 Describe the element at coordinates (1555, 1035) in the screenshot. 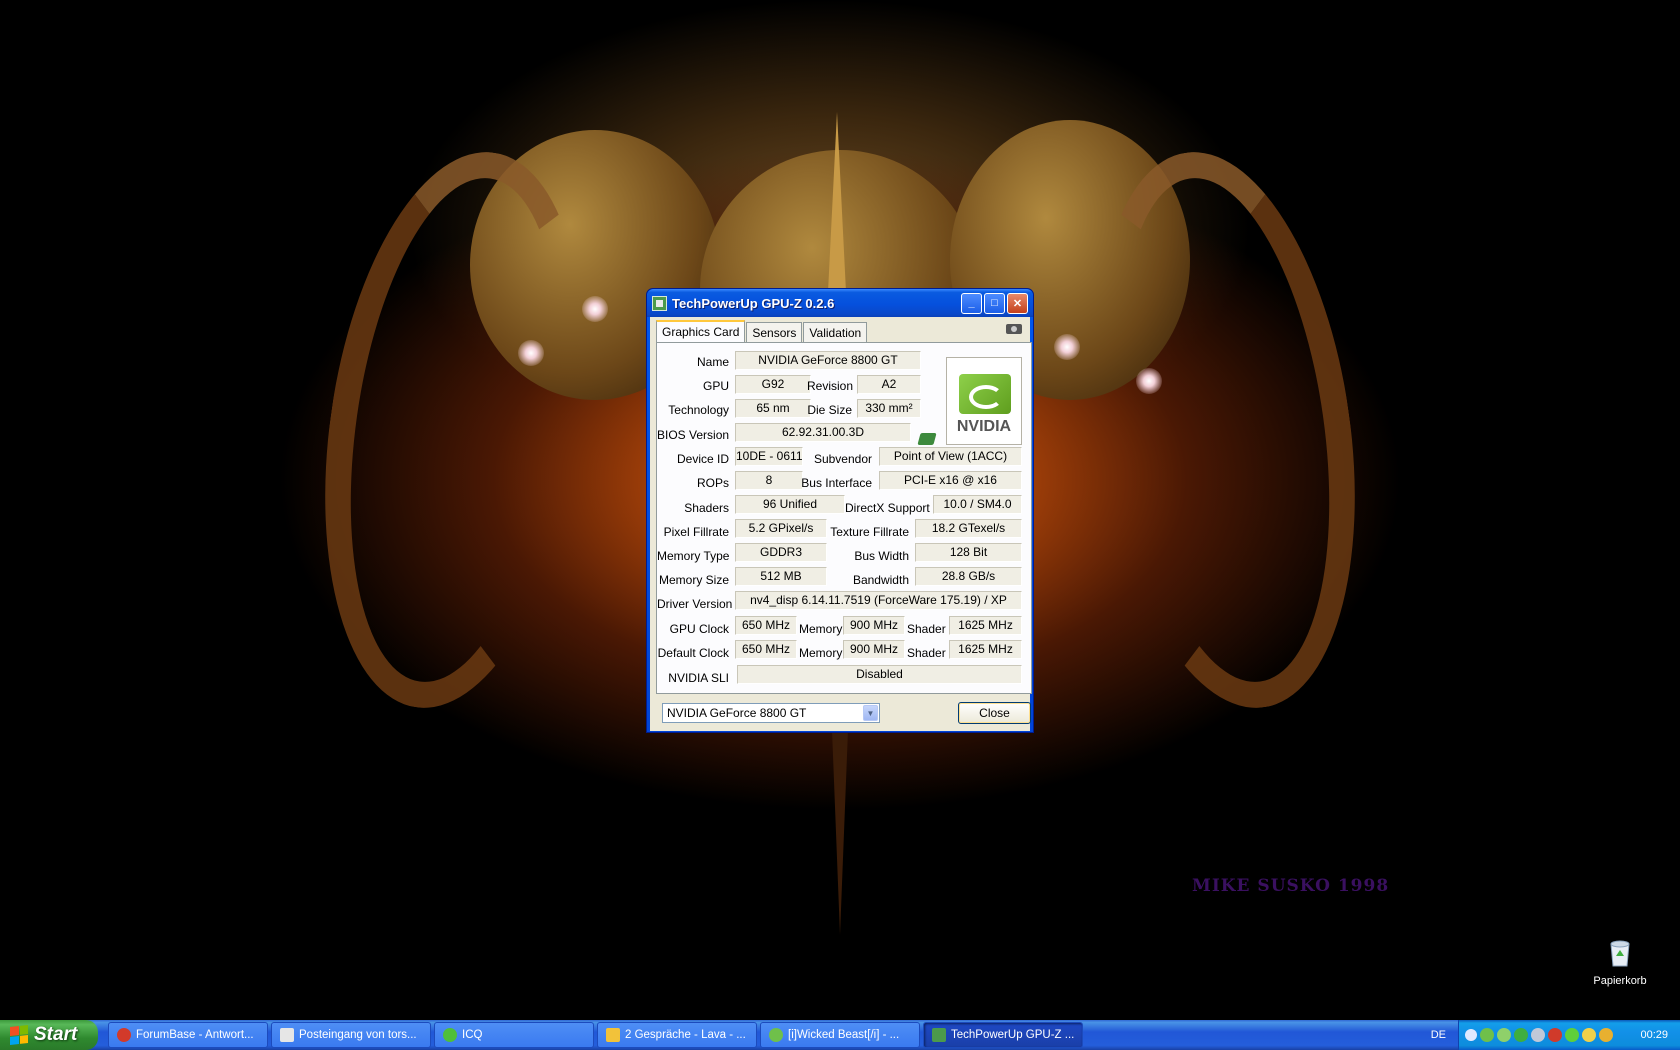

I see `antivirus-icon` at that location.